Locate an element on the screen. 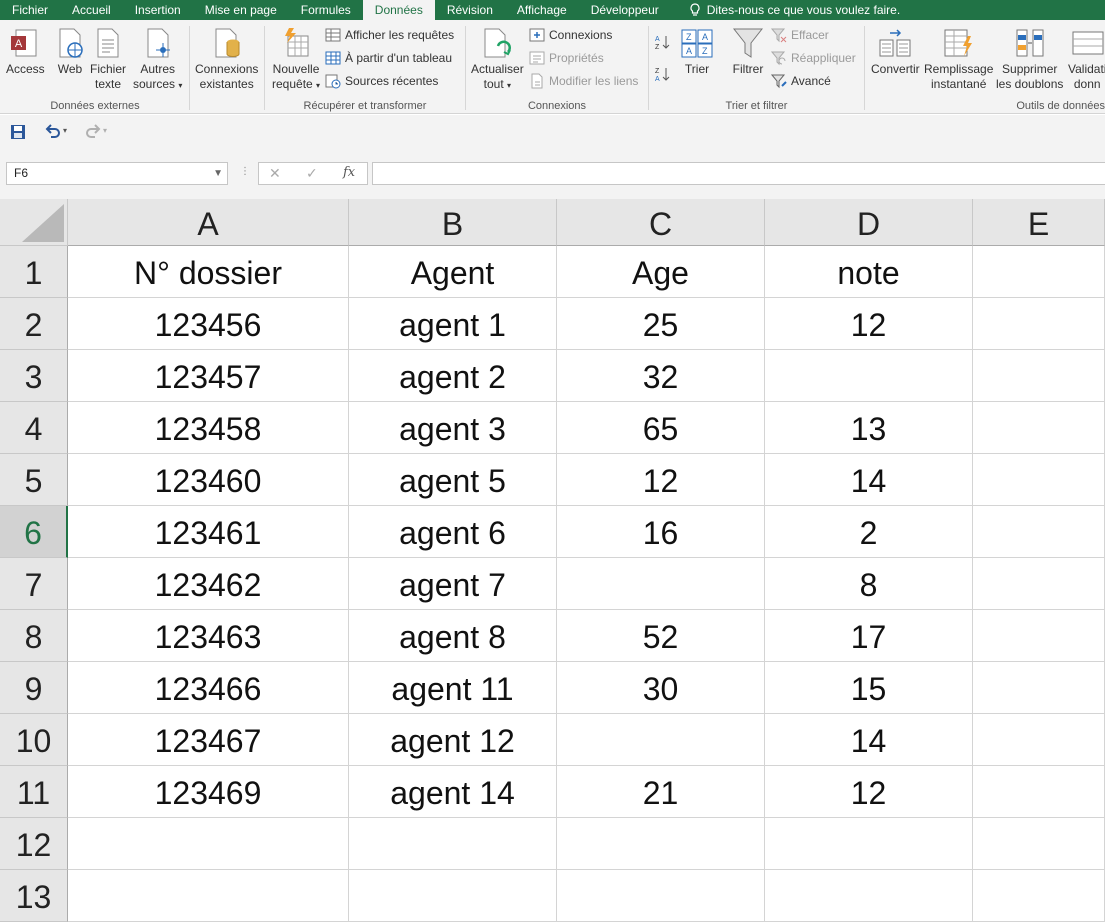  validation-donnees-button: Validati donn is located at coordinates (1086, 59).